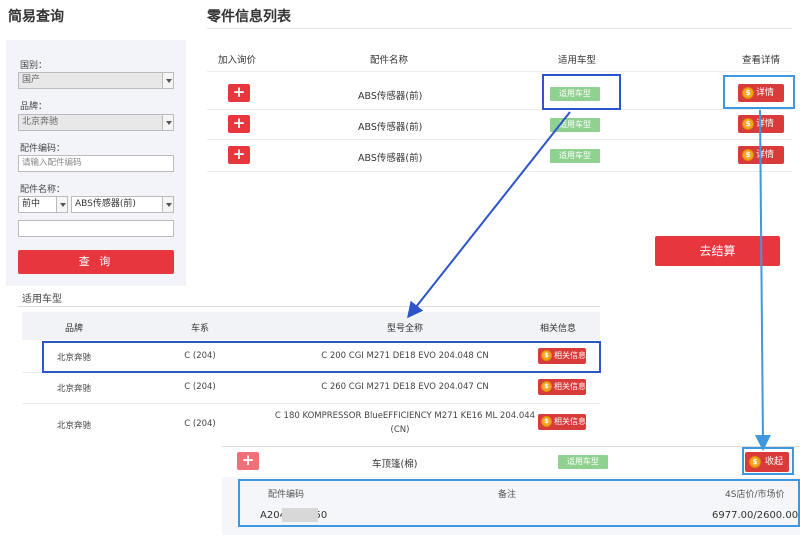 The width and height of the screenshot is (800, 543). I want to click on arrow-to-vehicles, so click(489, 215).